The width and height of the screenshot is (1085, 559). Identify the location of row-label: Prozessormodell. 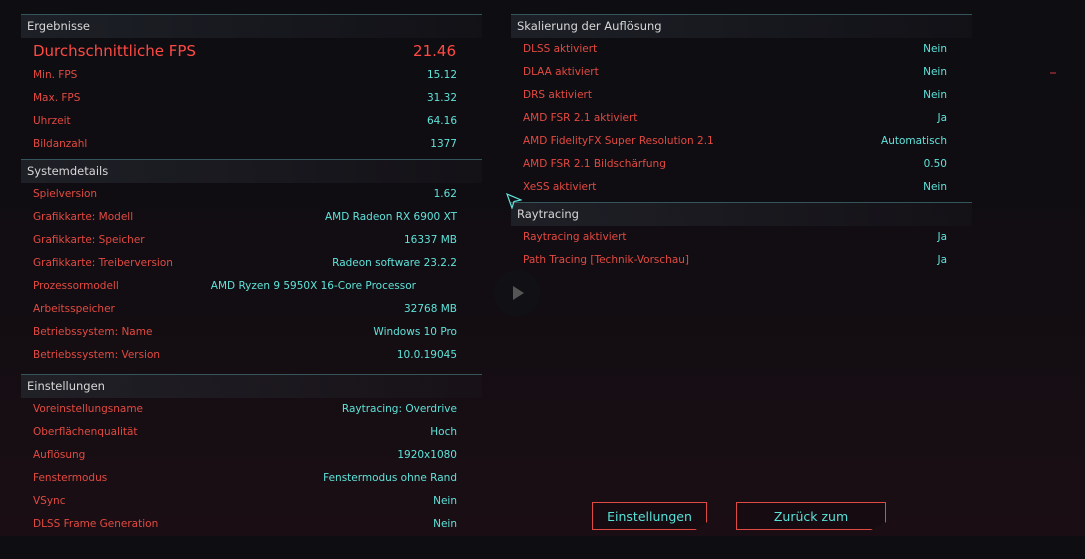
(76, 286).